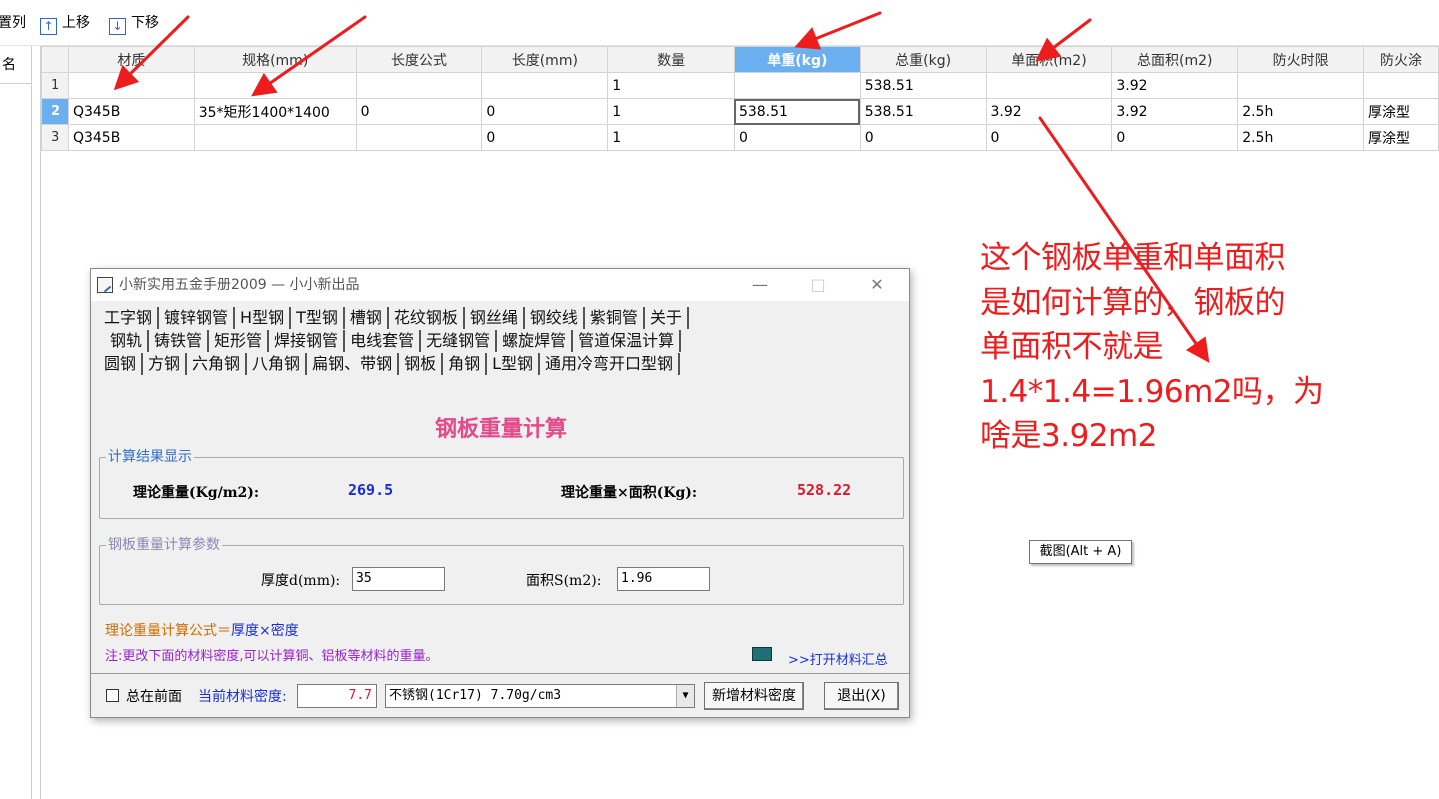 The width and height of the screenshot is (1439, 799). I want to click on tab-spiral-pipe: 螺旋焊管, so click(535, 341).